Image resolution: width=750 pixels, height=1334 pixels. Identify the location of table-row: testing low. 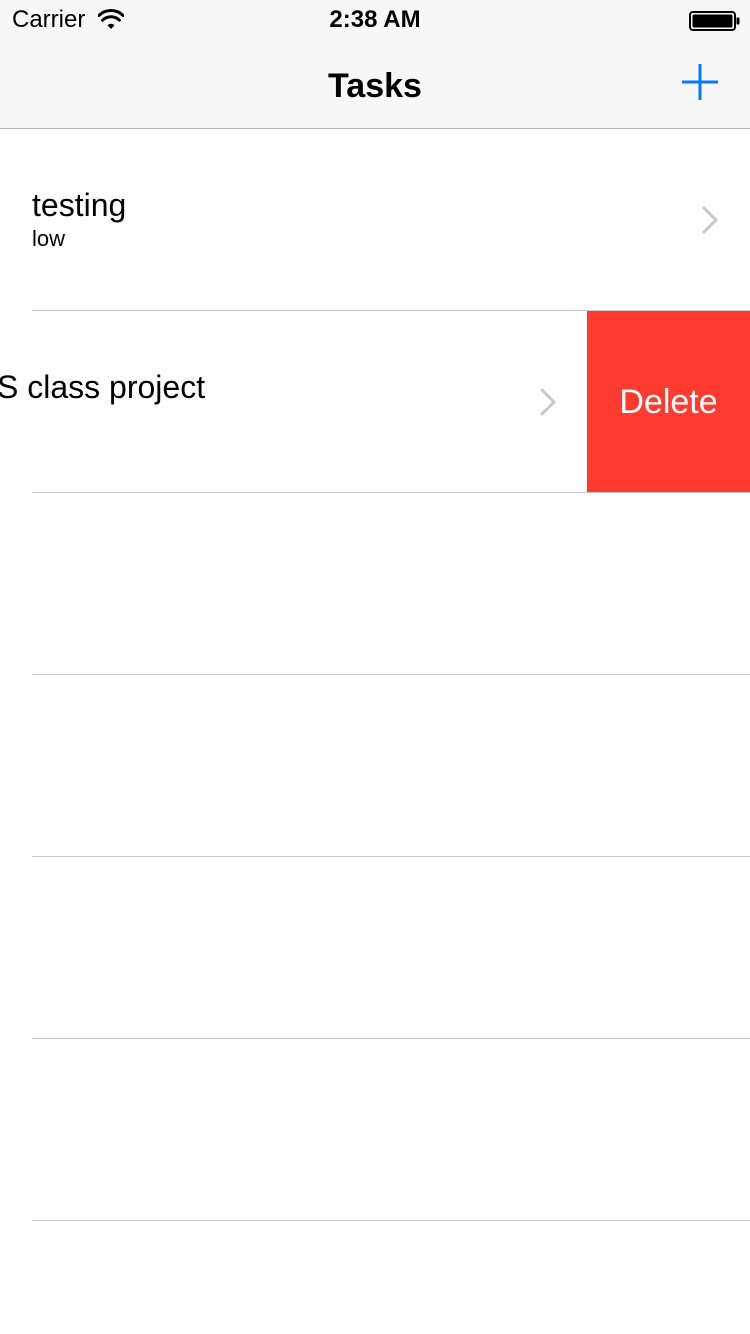
(375, 220).